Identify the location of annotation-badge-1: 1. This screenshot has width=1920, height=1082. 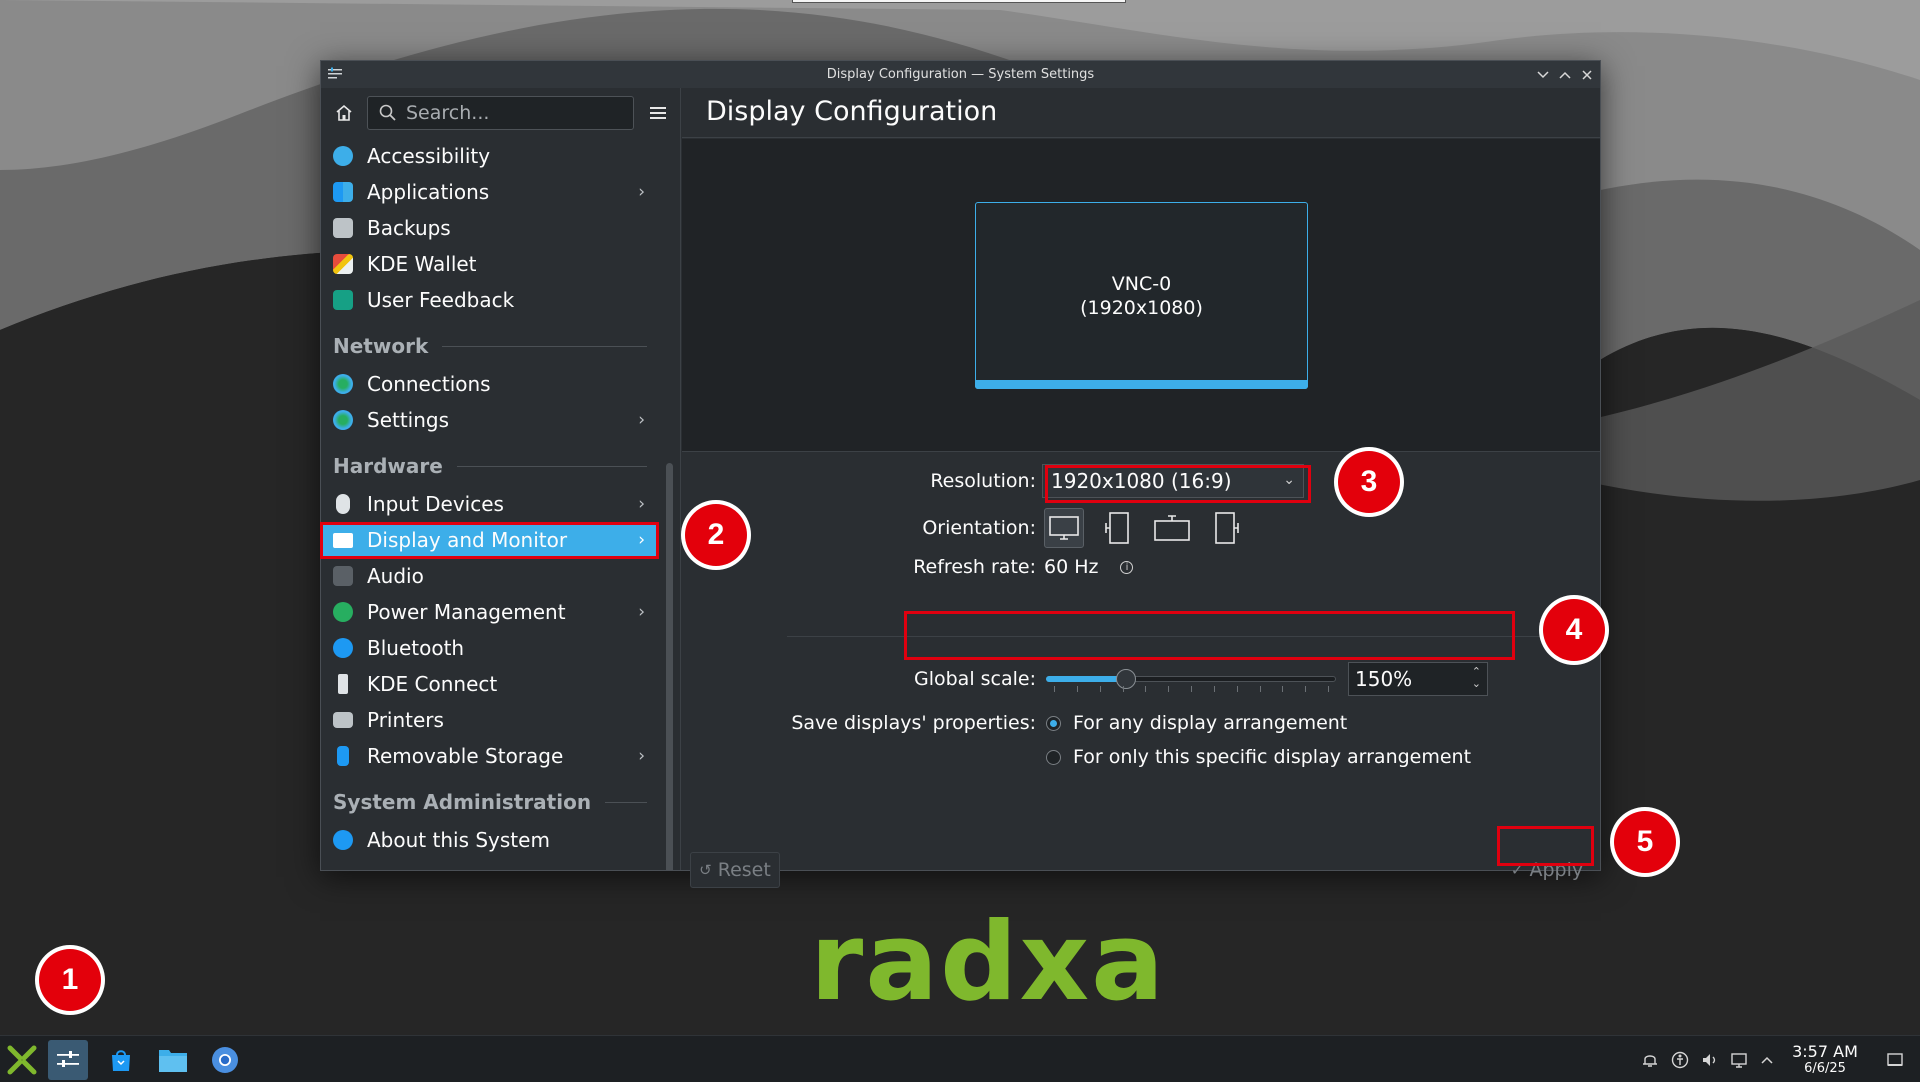
(70, 980).